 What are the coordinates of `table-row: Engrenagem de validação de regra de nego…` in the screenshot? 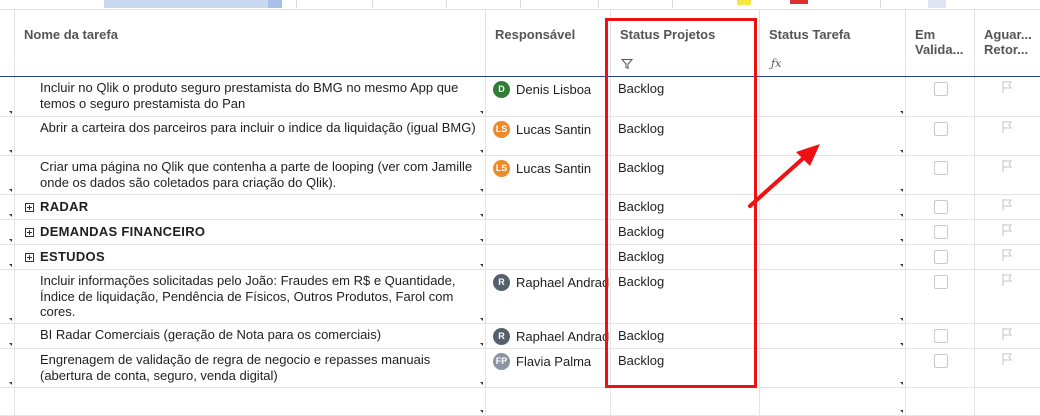 It's located at (520, 368).